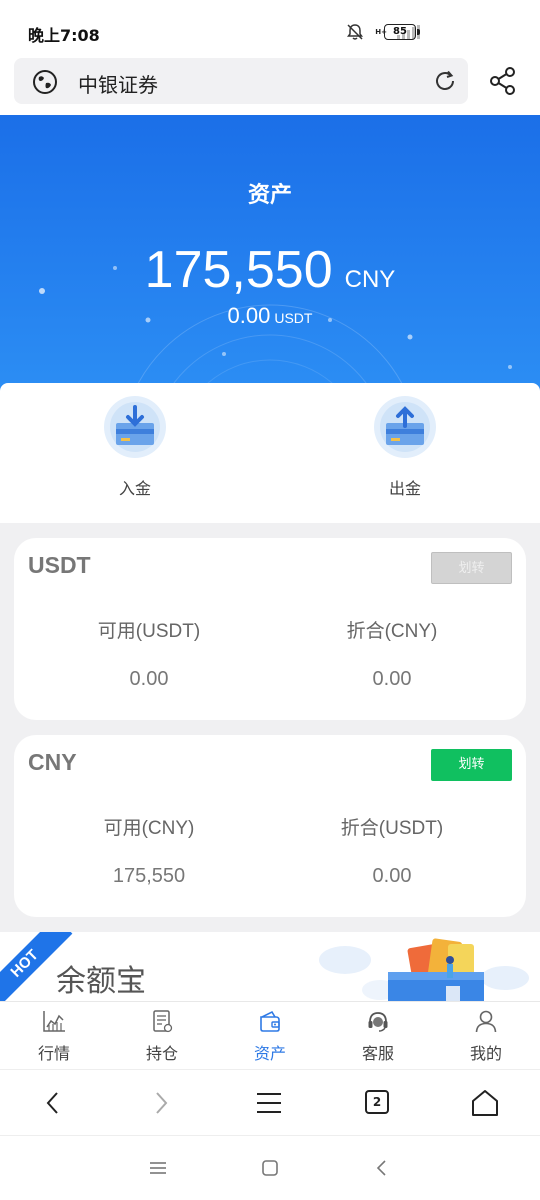  I want to click on menu-icon, so click(269, 1103).